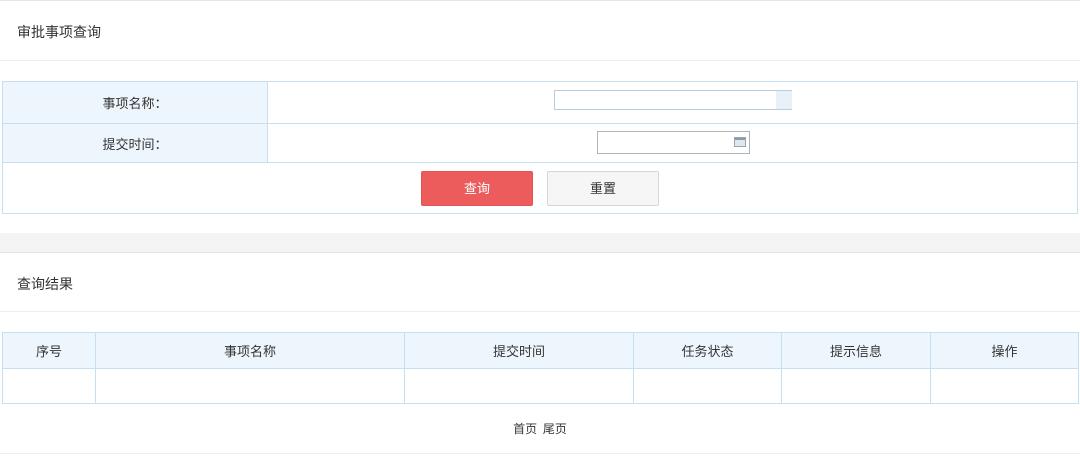 The width and height of the screenshot is (1080, 459). Describe the element at coordinates (49, 350) in the screenshot. I see `column-header-index: 序号` at that location.